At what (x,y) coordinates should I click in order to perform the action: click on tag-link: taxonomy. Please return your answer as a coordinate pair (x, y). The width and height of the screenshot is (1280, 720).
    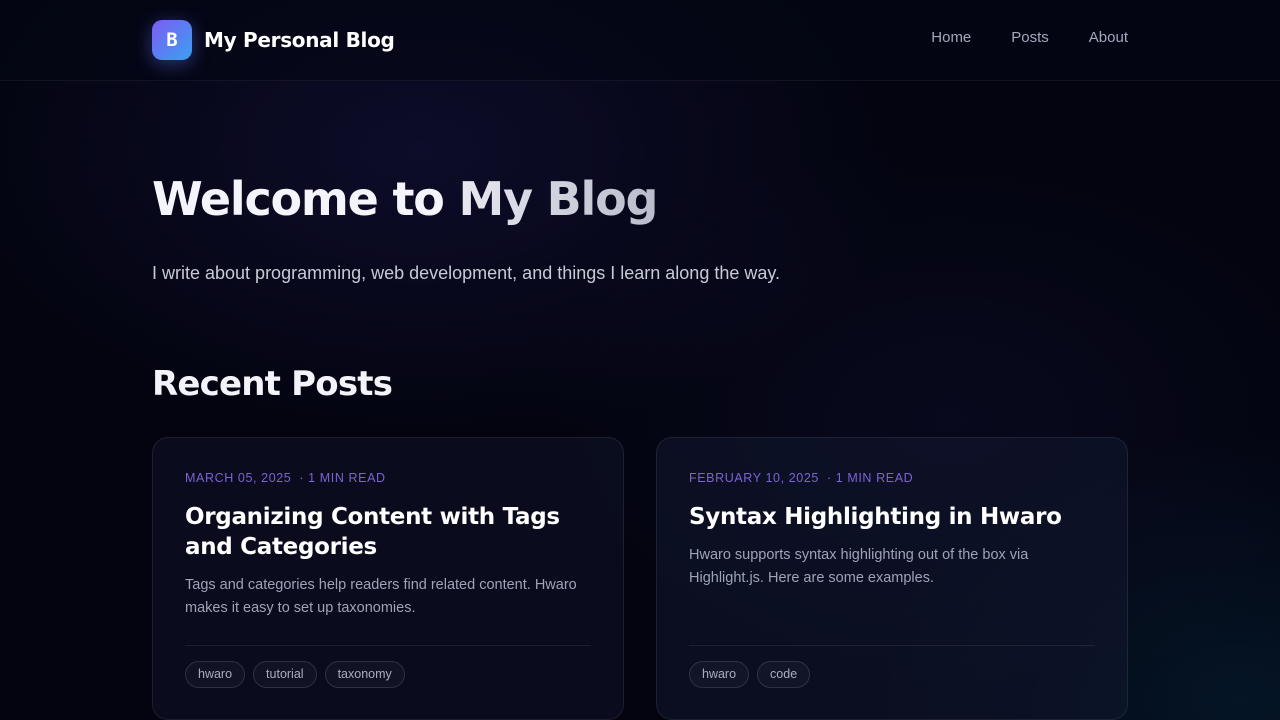
    Looking at the image, I should click on (364, 674).